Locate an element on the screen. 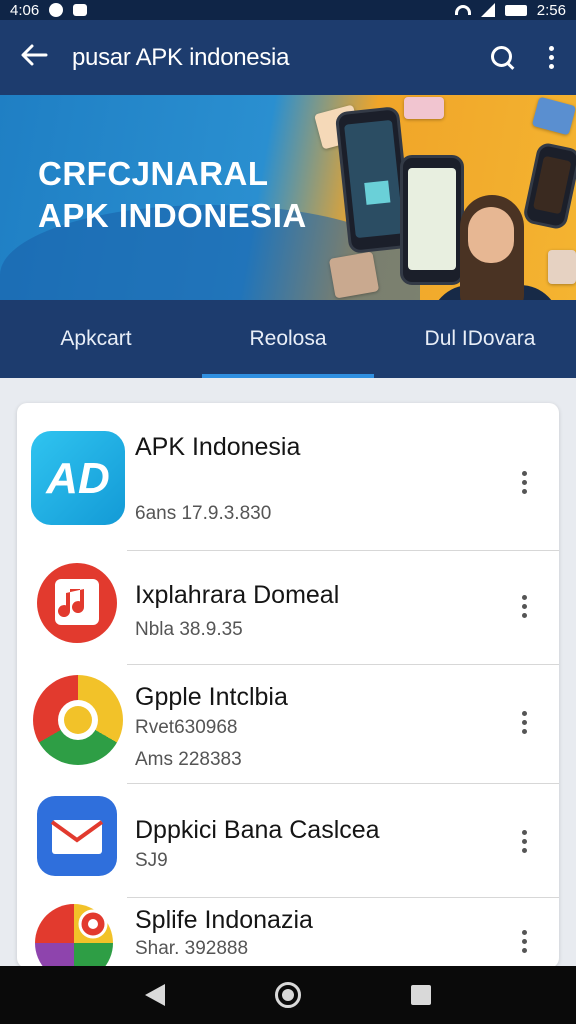 Image resolution: width=576 pixels, height=1024 pixels. mail-envelope-icon is located at coordinates (77, 836).